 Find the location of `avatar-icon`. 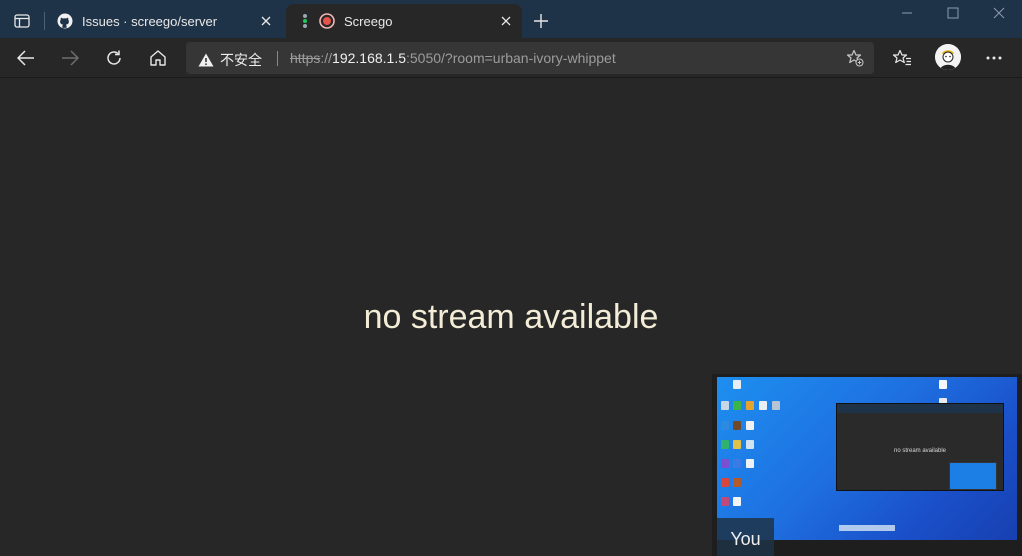

avatar-icon is located at coordinates (948, 57).